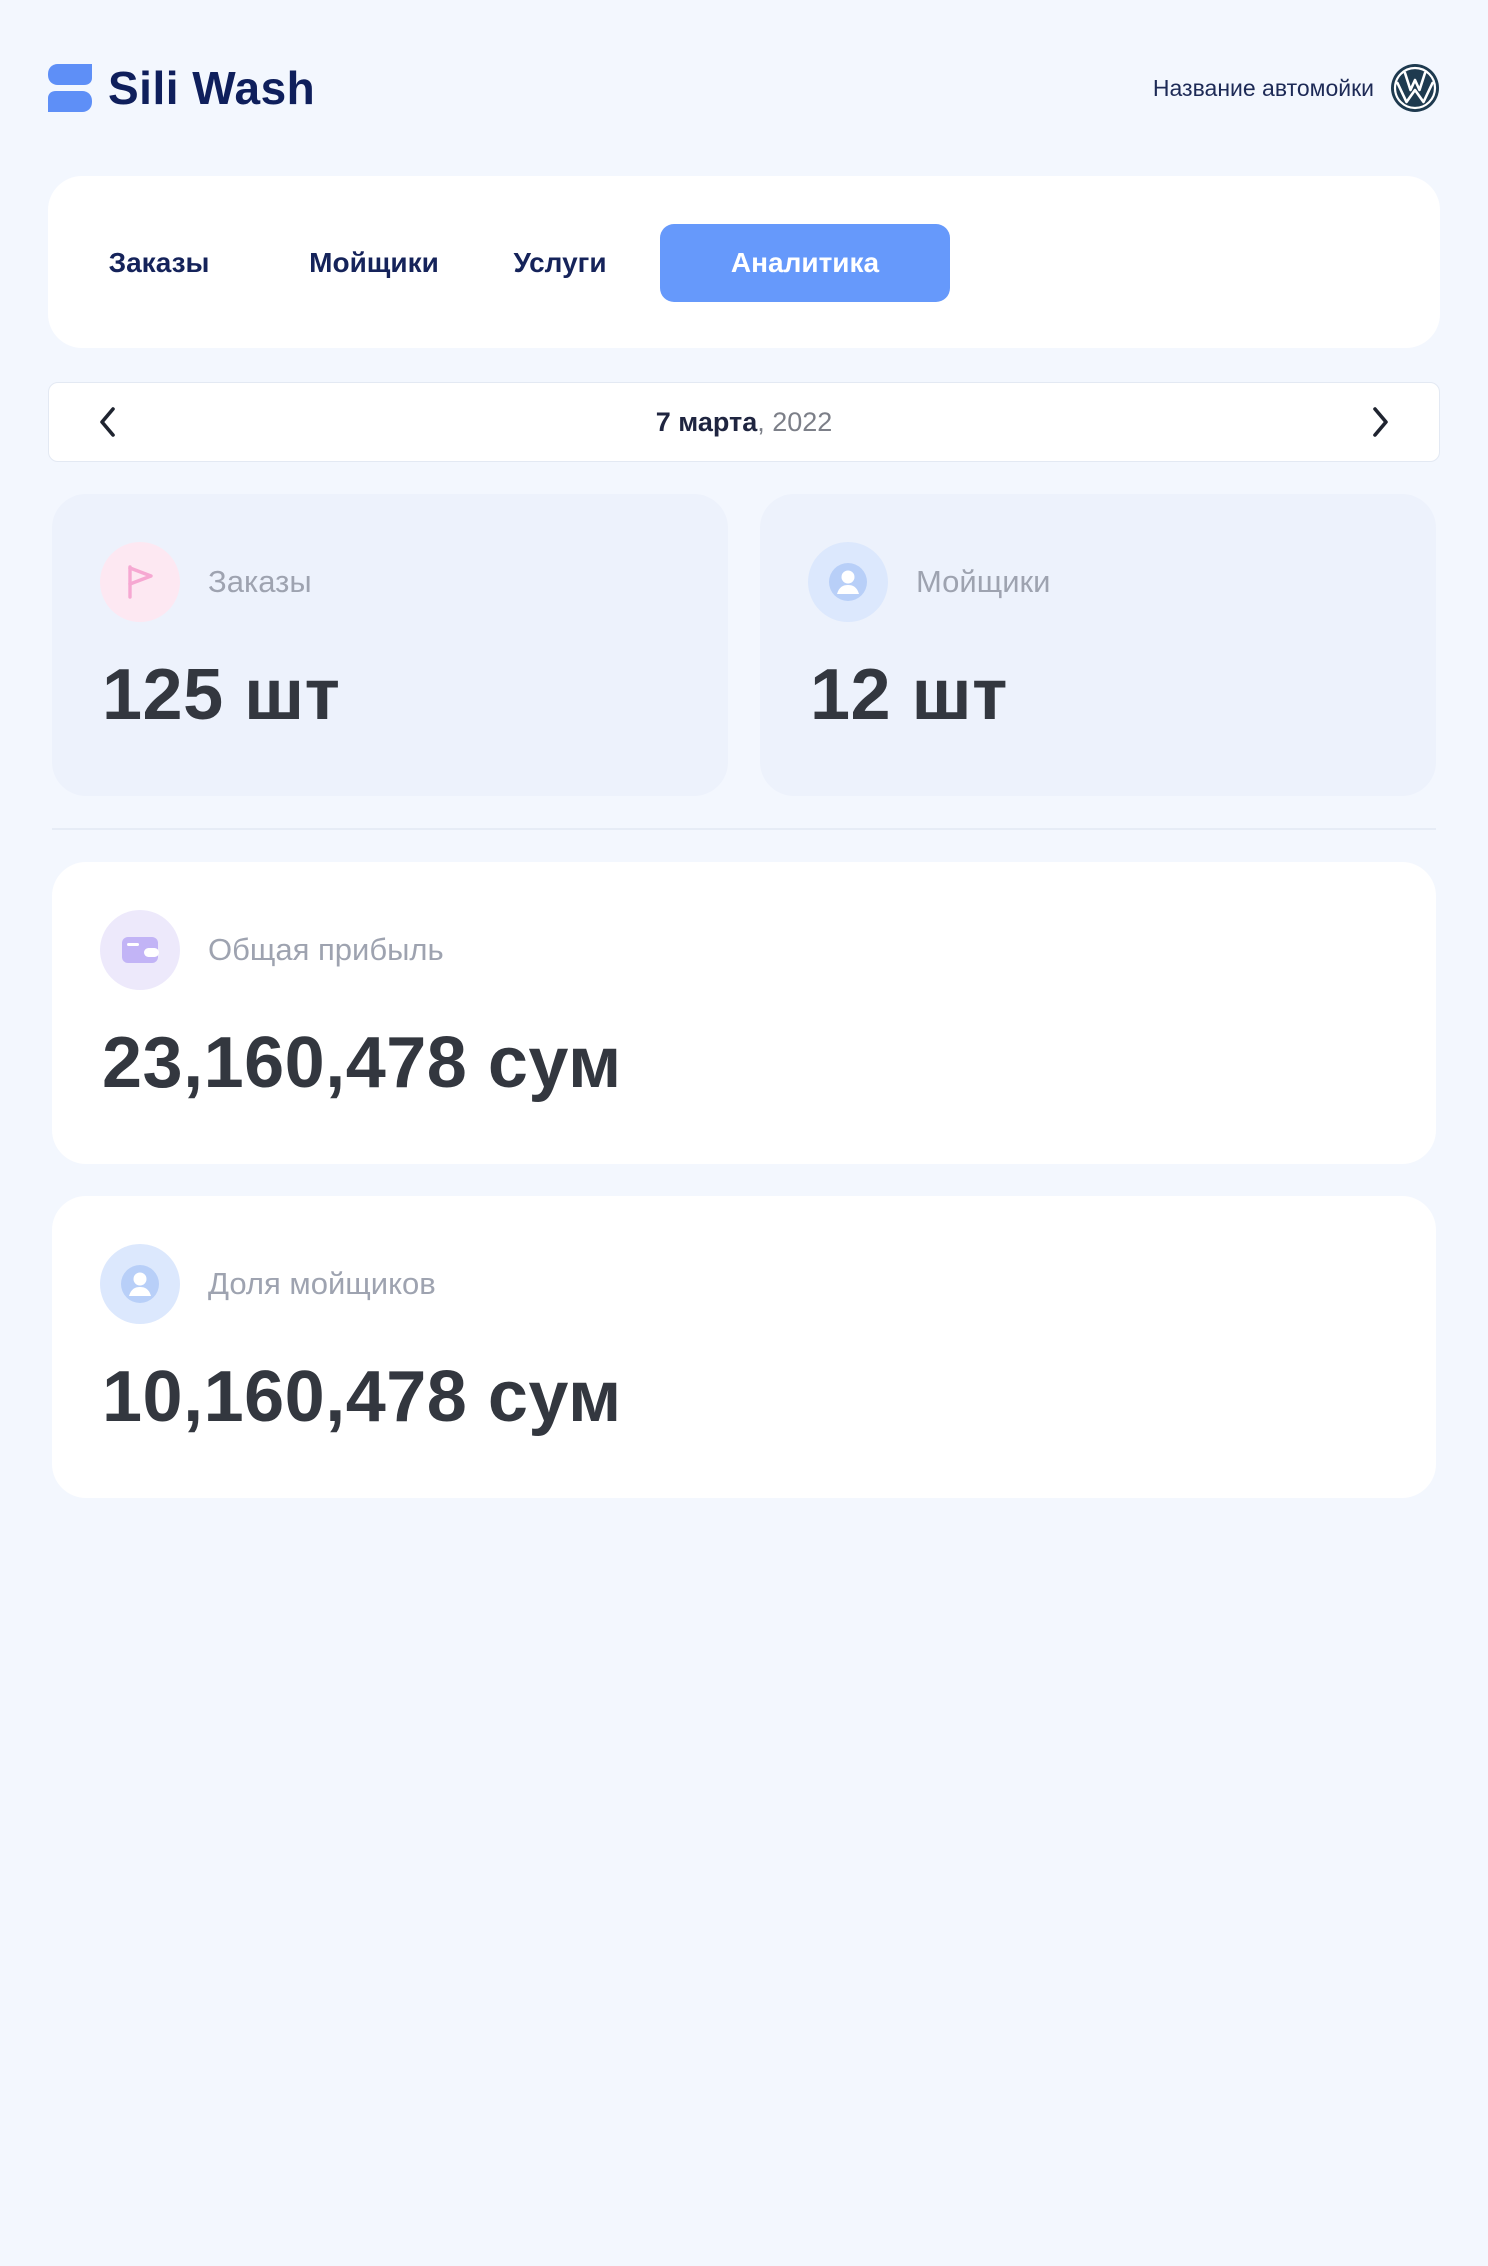 This screenshot has width=1488, height=2266. Describe the element at coordinates (159, 263) in the screenshot. I see `tab-orders: Заказы` at that location.